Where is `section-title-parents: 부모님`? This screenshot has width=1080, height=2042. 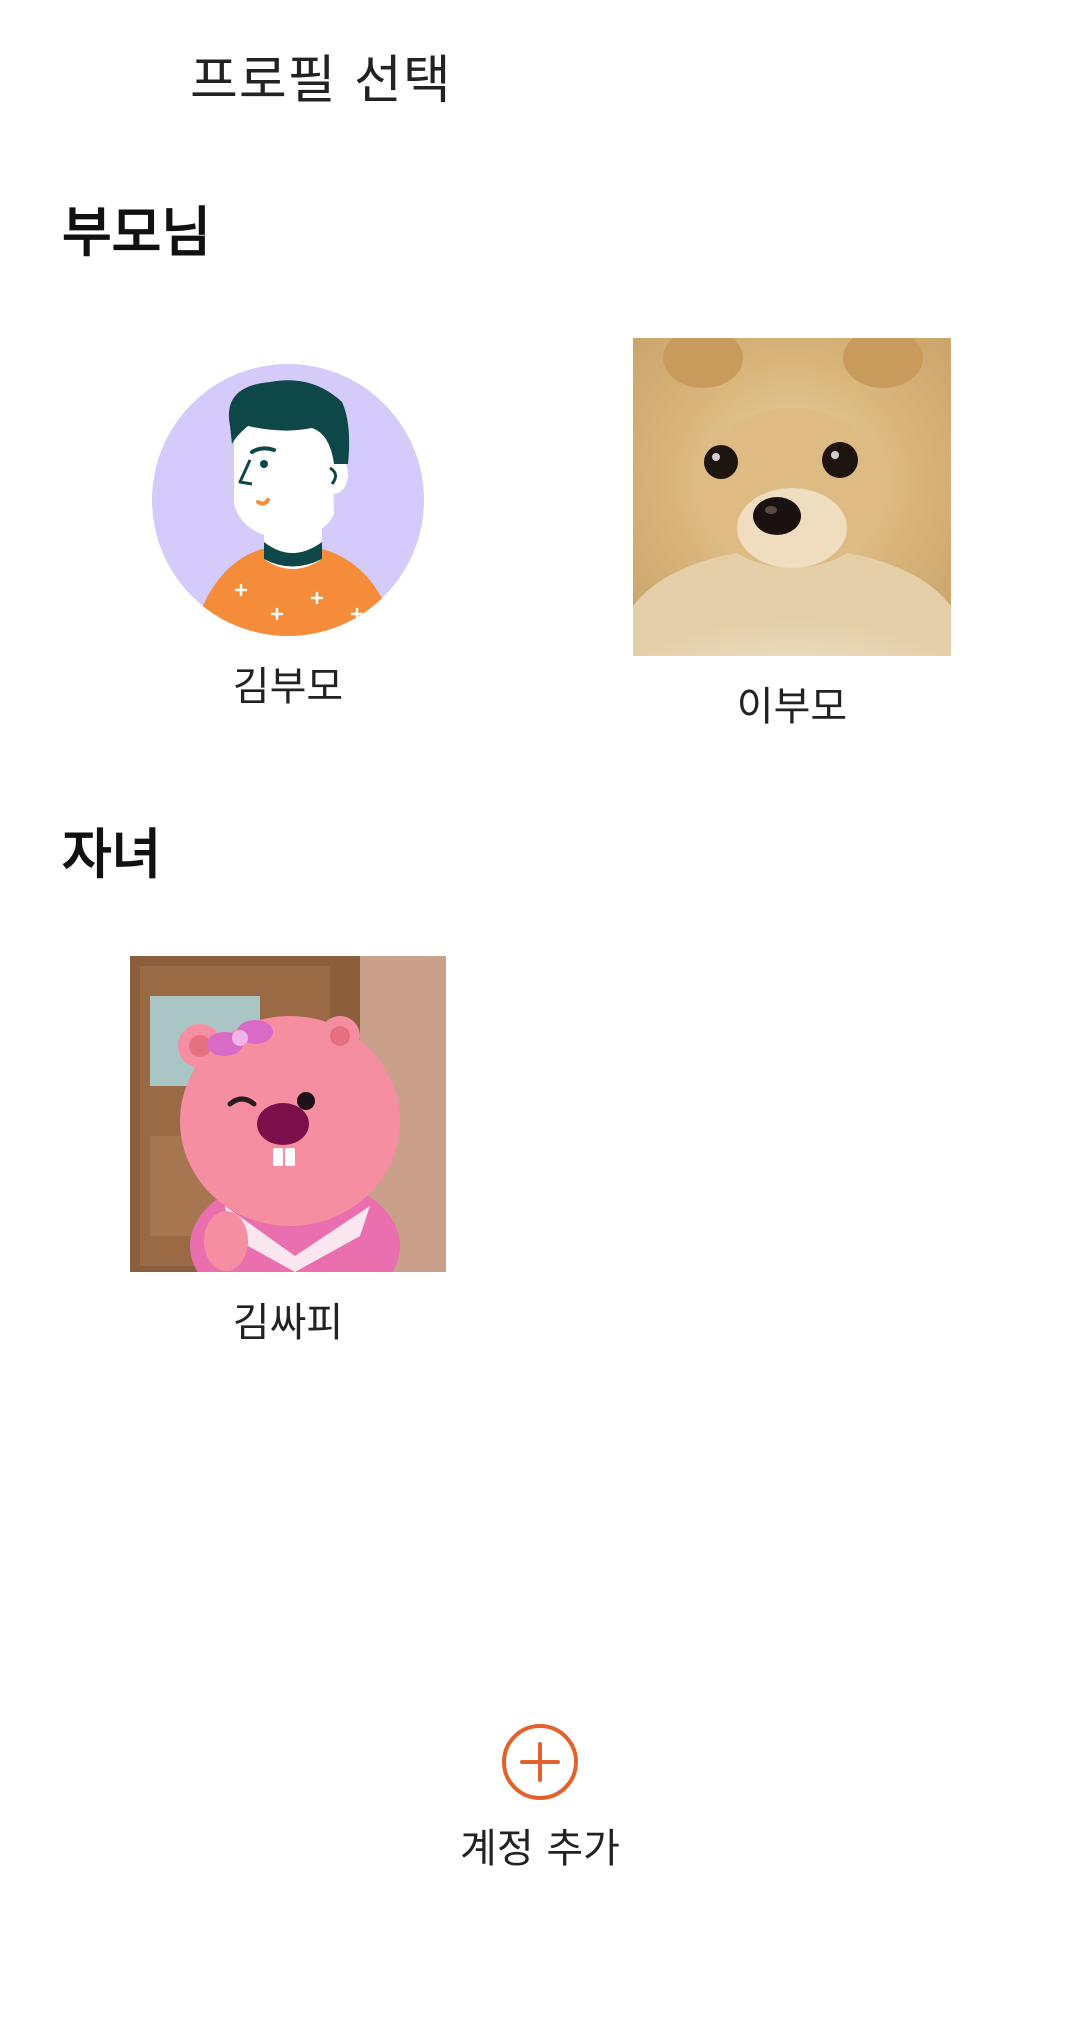 section-title-parents: 부모님 is located at coordinates (137, 232).